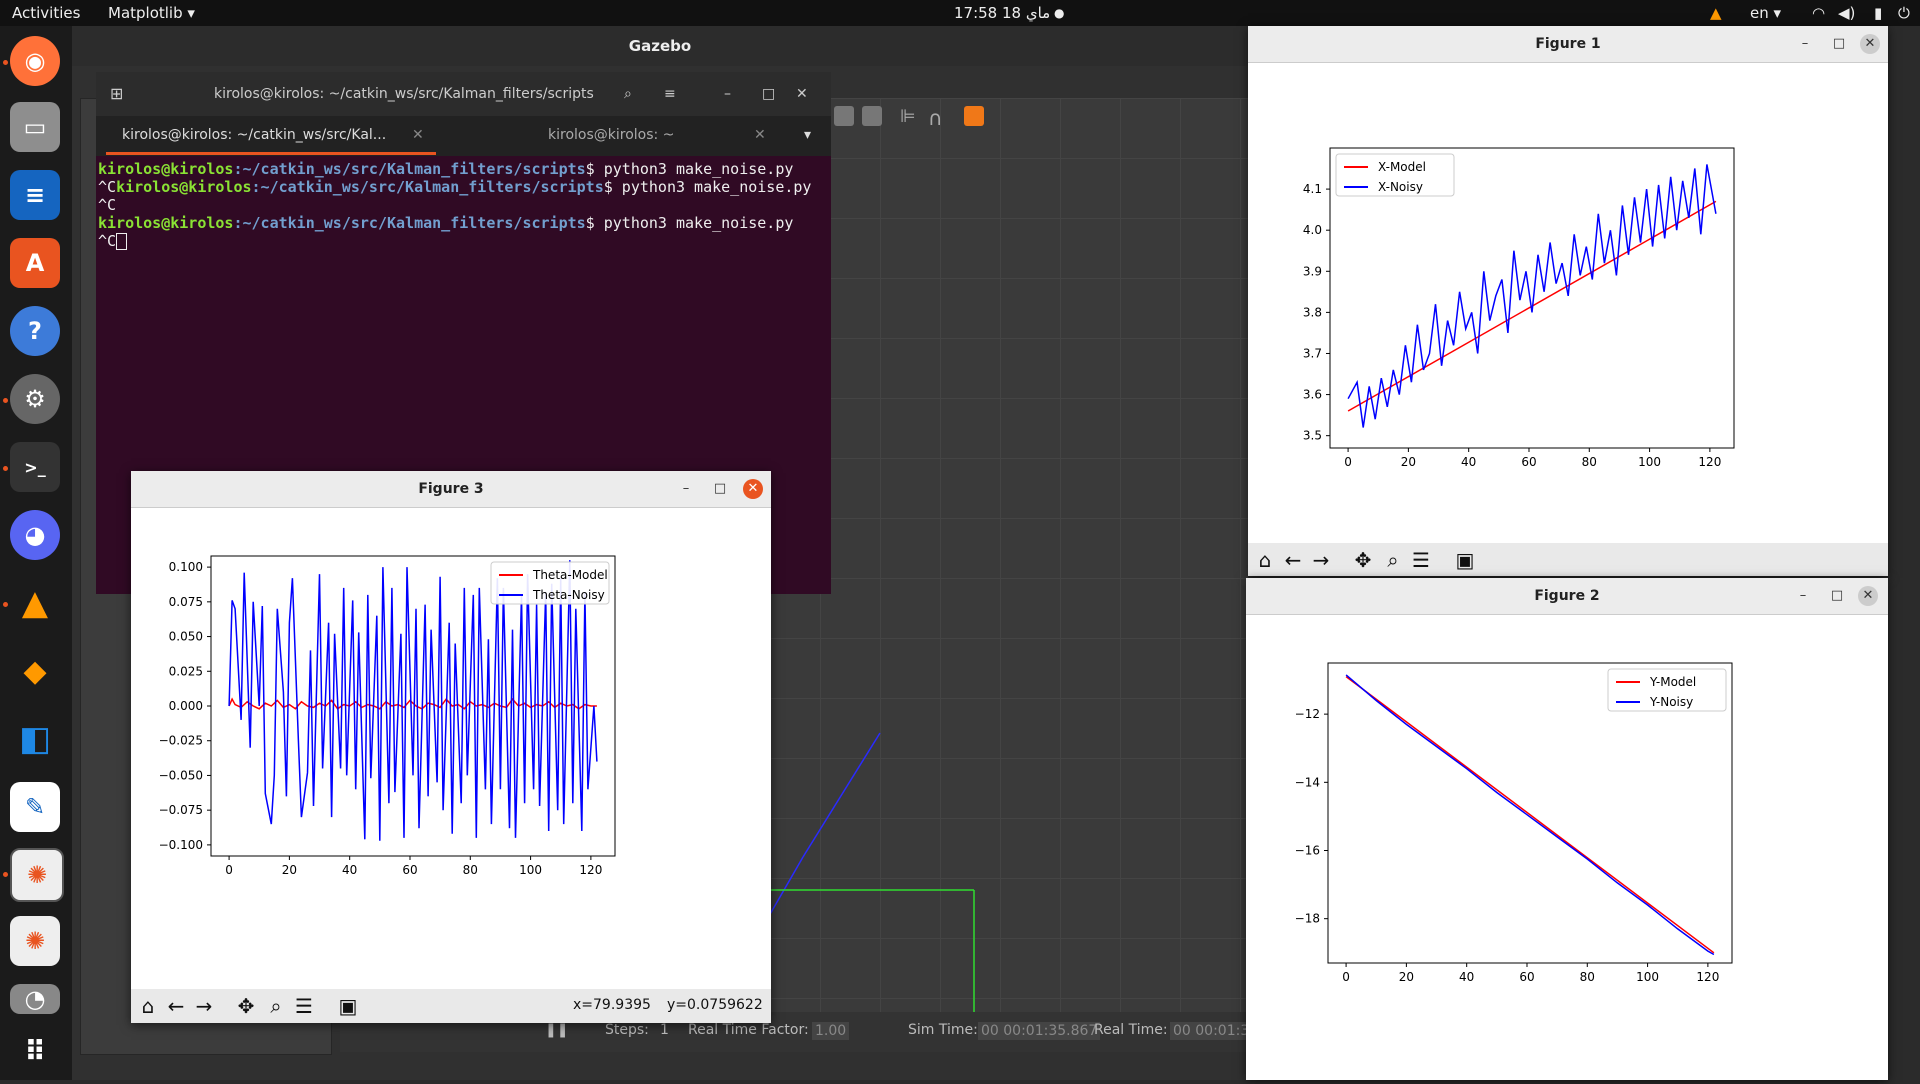 This screenshot has width=1920, height=1084. What do you see at coordinates (35, 535) in the screenshot?
I see `discord-icon: ◕` at bounding box center [35, 535].